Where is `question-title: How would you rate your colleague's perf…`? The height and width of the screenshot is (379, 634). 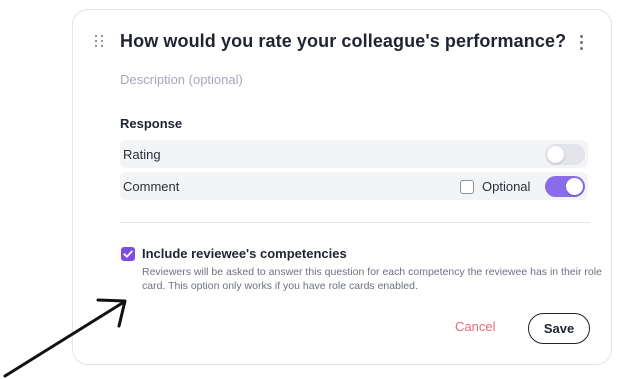
question-title: How would you rate your colleague's perf… is located at coordinates (343, 41).